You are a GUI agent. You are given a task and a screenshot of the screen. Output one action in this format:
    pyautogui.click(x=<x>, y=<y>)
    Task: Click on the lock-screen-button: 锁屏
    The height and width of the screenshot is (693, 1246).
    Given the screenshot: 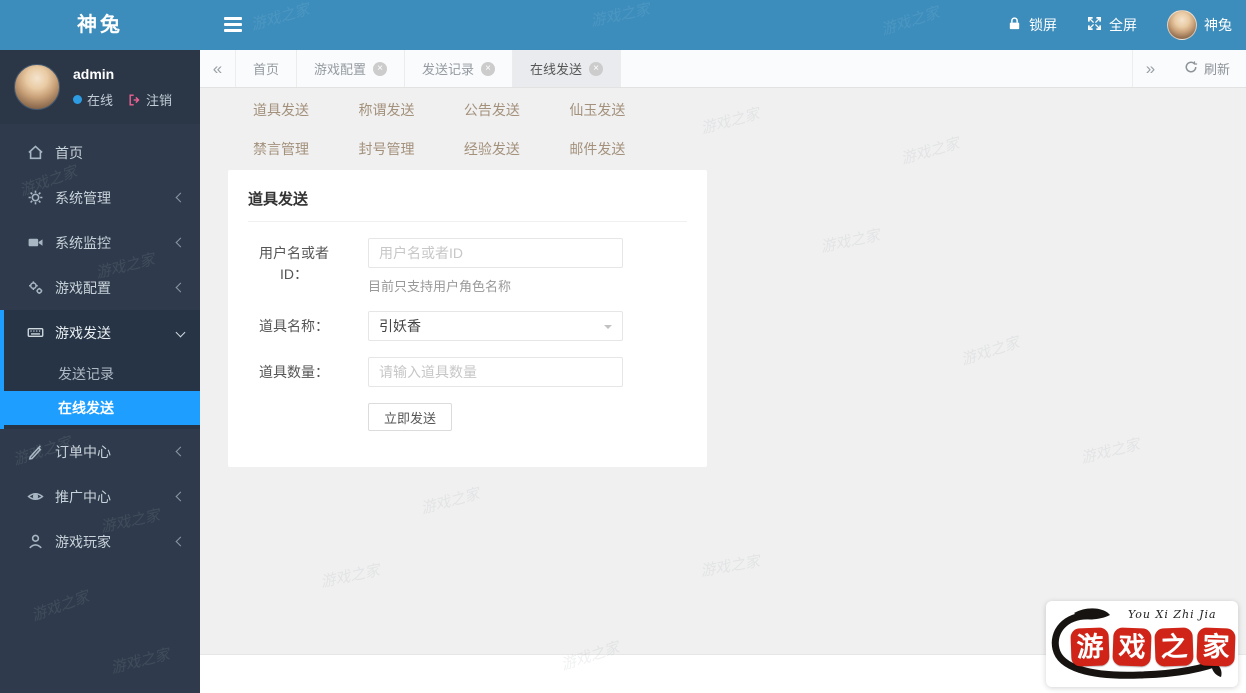 What is the action you would take?
    pyautogui.click(x=1032, y=25)
    